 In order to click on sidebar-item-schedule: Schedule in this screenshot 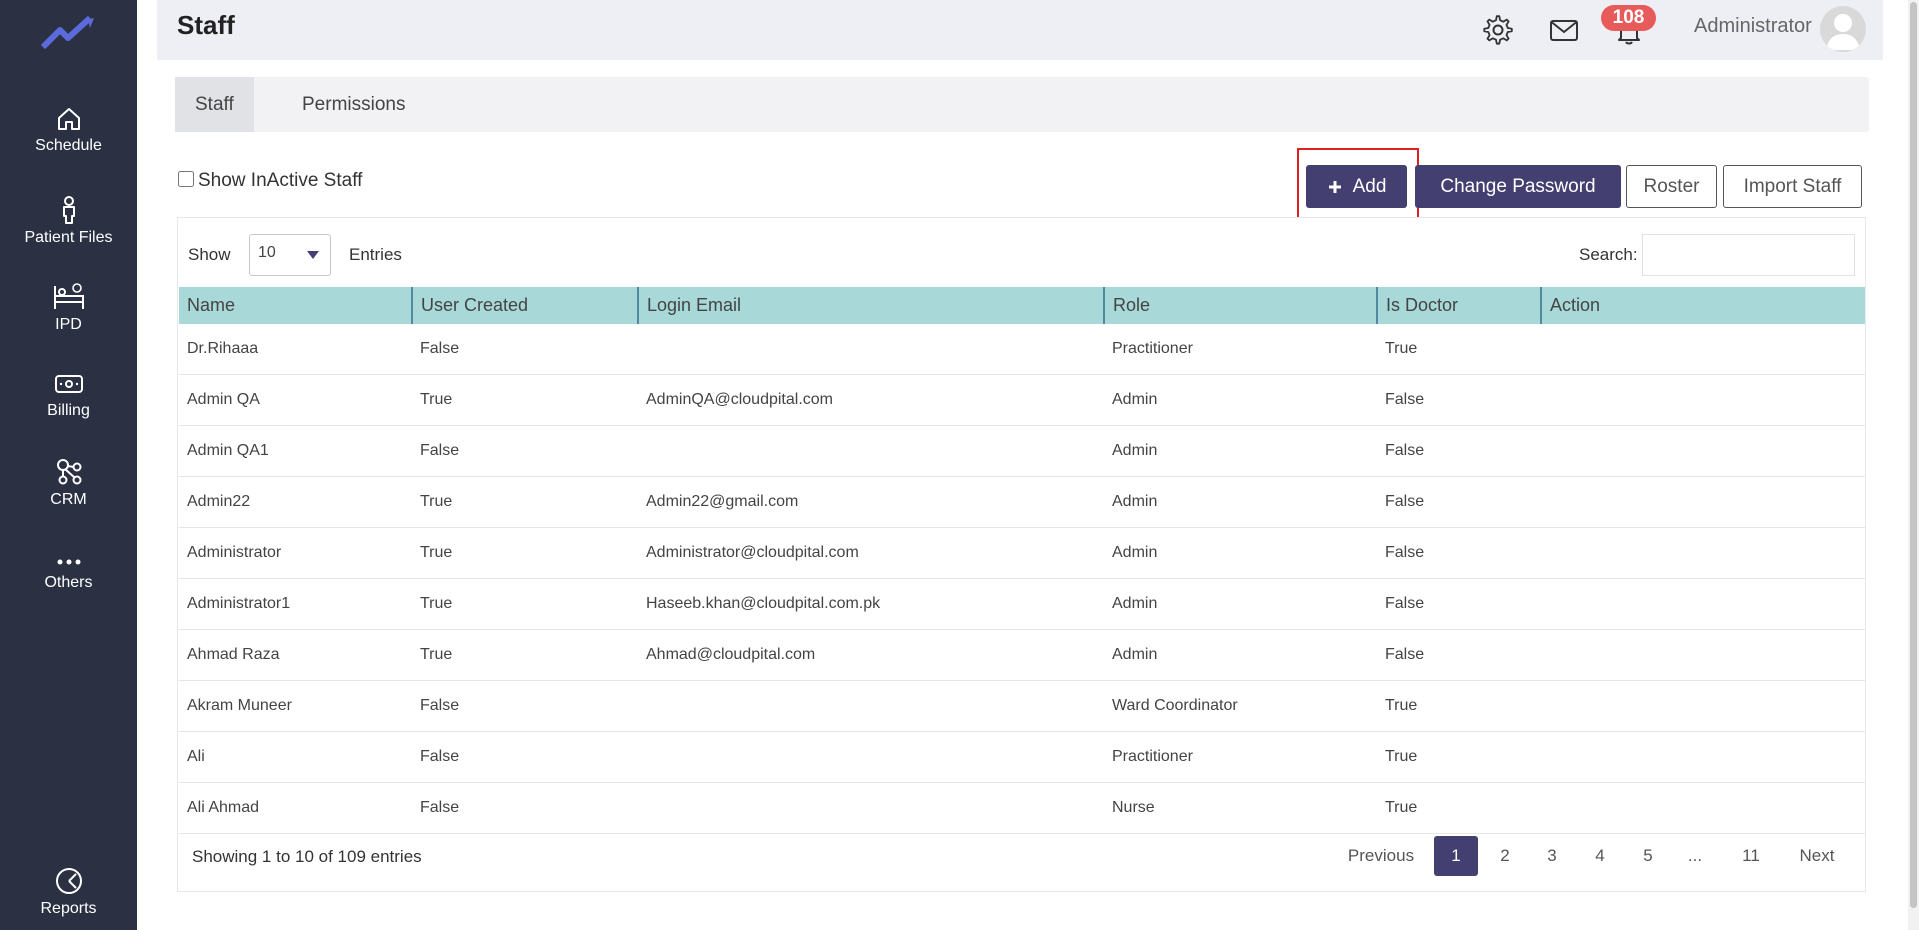, I will do `click(68, 130)`.